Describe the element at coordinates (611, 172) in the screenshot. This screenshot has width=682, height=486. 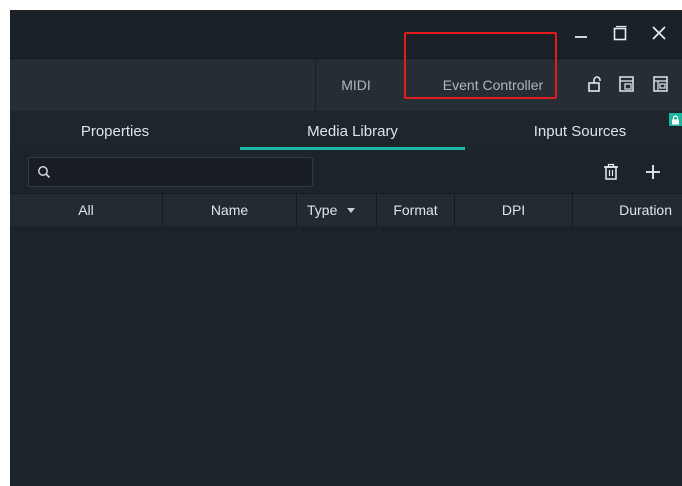
I see `trash-icon` at that location.